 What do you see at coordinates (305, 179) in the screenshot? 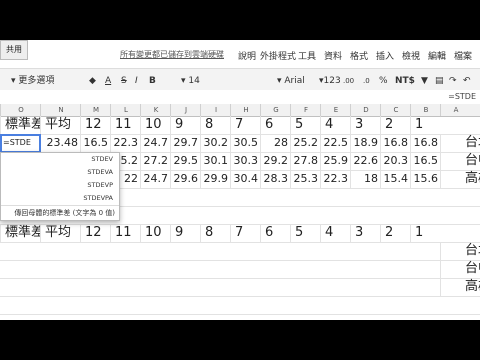
I see `cell: 25.3` at bounding box center [305, 179].